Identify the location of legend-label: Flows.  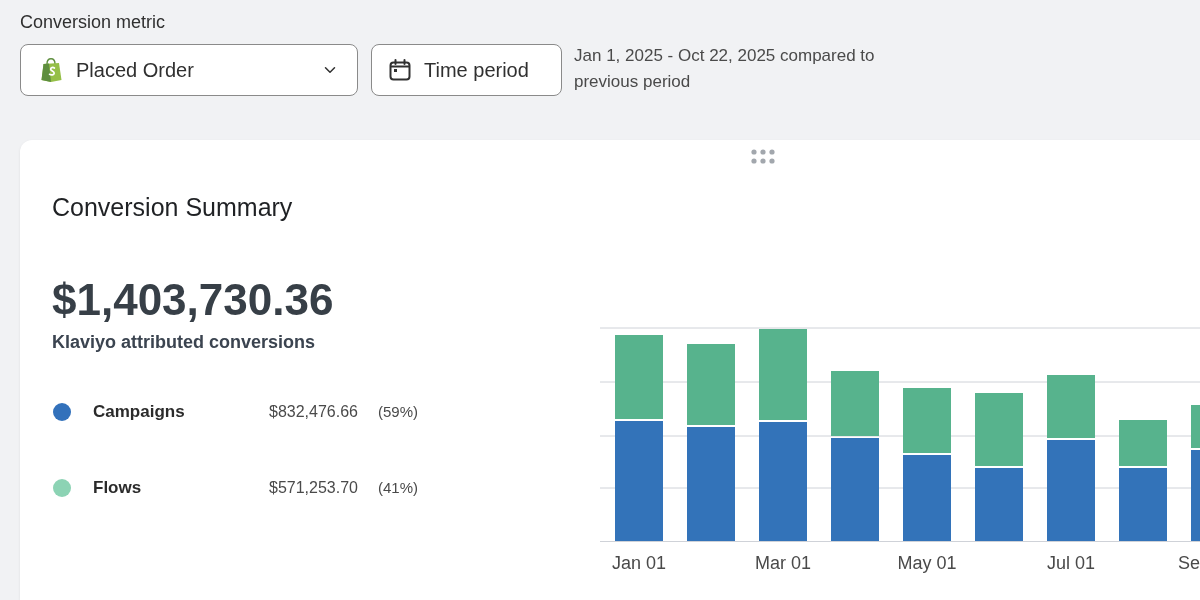
(117, 488).